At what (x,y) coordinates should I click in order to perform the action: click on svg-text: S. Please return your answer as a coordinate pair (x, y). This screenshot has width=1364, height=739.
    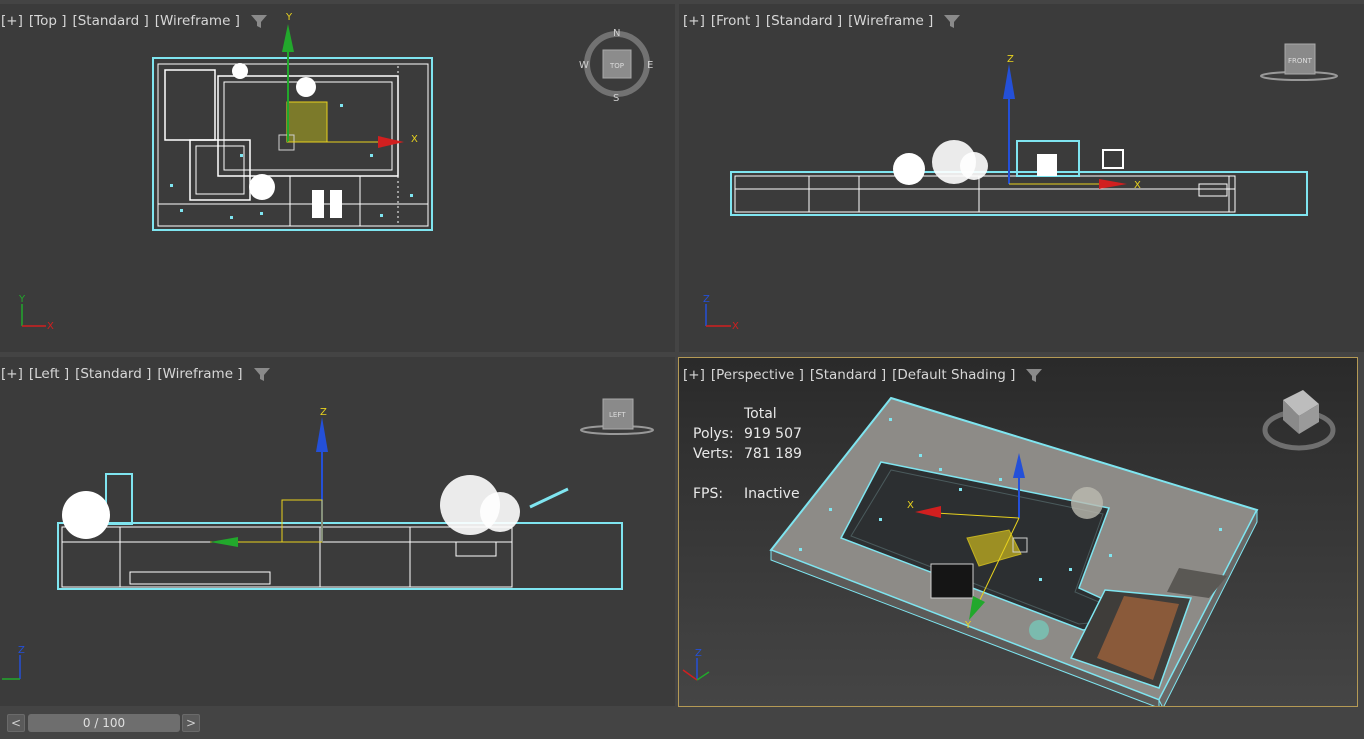
    Looking at the image, I should click on (616, 98).